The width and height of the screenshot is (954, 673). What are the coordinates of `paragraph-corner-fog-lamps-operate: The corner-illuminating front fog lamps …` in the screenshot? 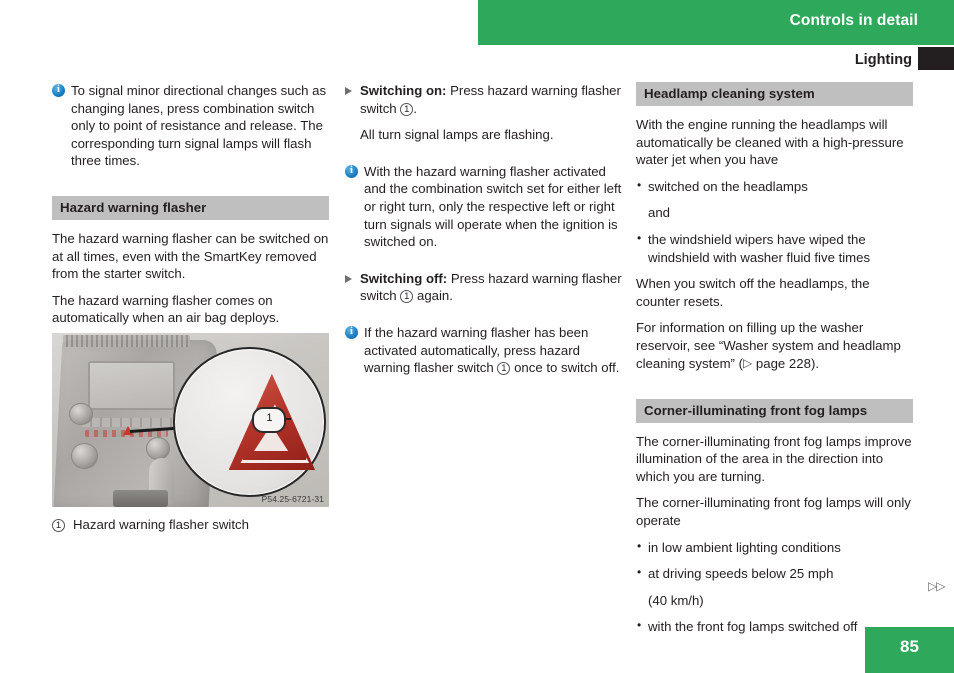 It's located at (773, 511).